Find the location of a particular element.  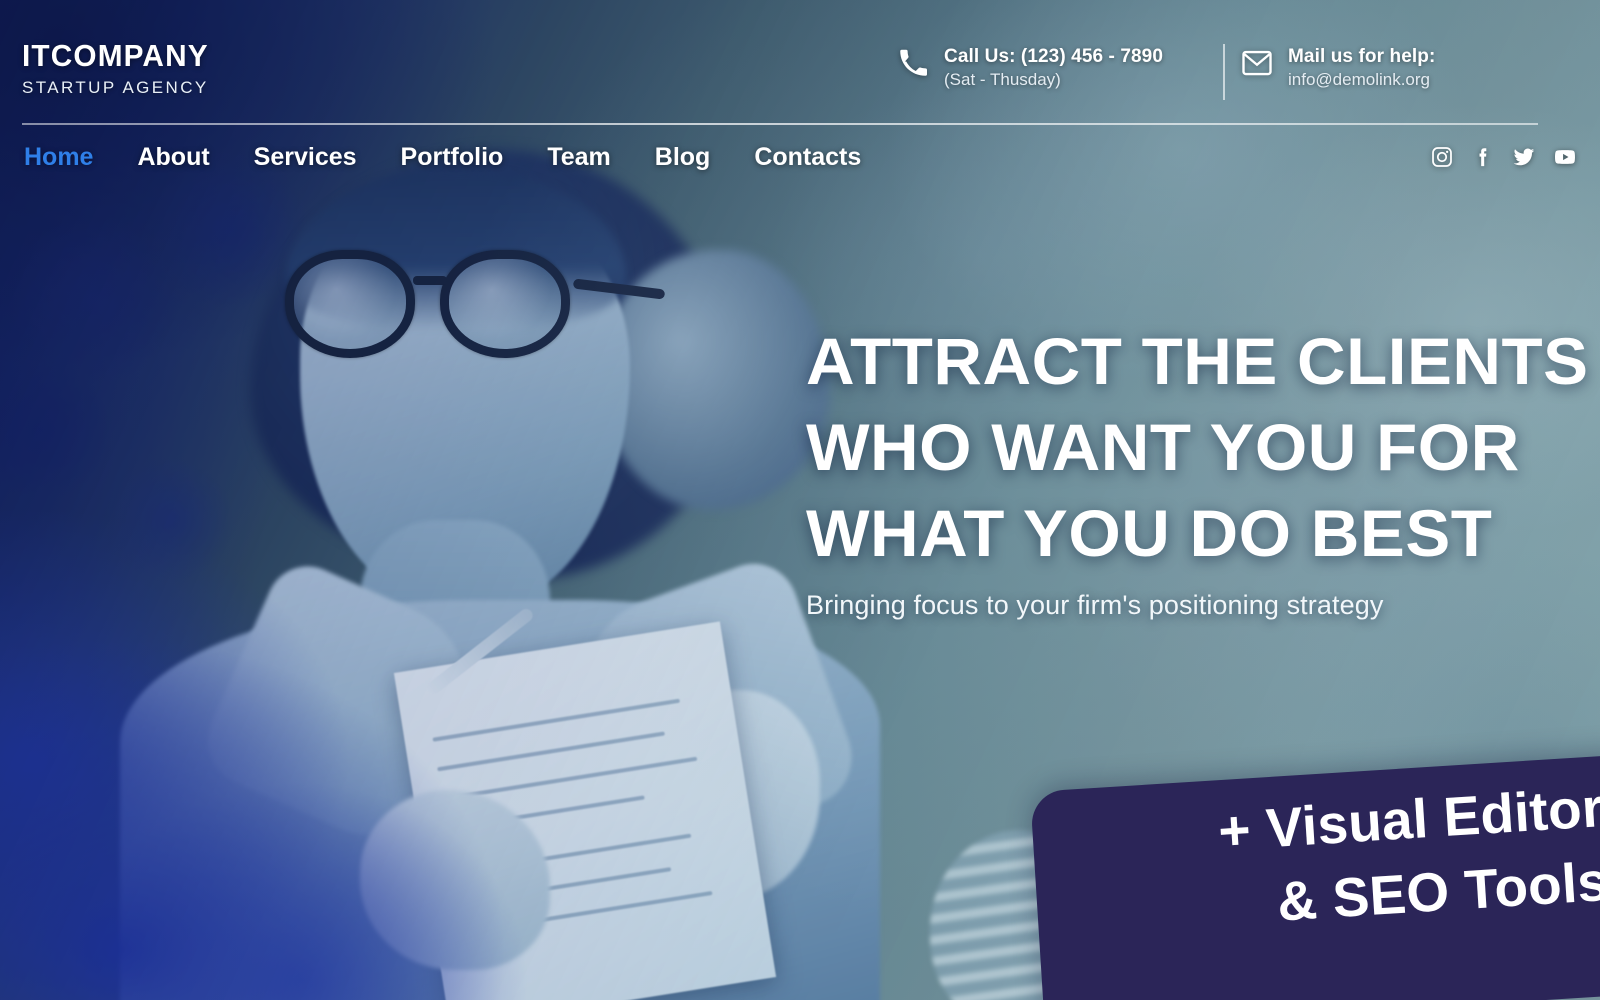

nav-item-home: Home is located at coordinates (66, 157).